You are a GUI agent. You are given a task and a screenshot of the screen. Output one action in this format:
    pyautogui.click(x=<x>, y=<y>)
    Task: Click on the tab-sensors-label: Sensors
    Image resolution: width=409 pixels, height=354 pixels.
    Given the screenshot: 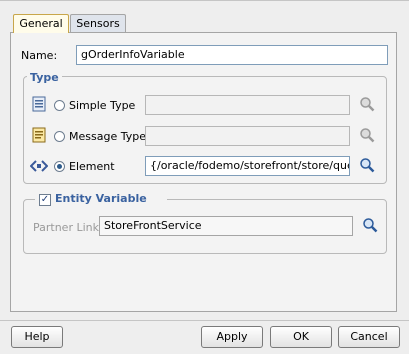 What is the action you would take?
    pyautogui.click(x=98, y=23)
    